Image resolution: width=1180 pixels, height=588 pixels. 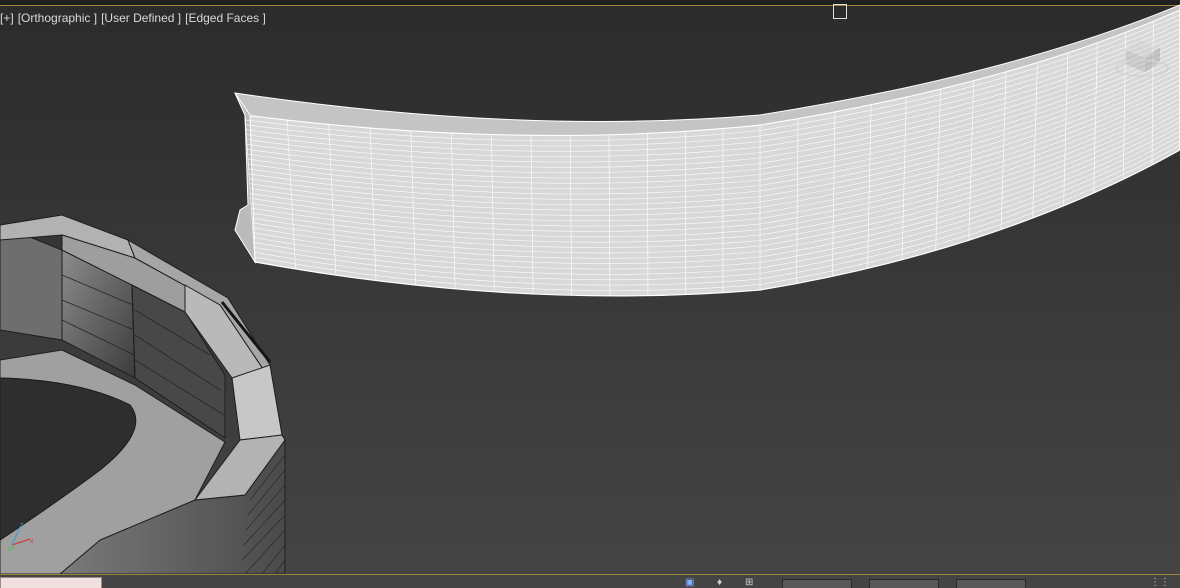 What do you see at coordinates (32, 541) in the screenshot?
I see `svg-text: x` at bounding box center [32, 541].